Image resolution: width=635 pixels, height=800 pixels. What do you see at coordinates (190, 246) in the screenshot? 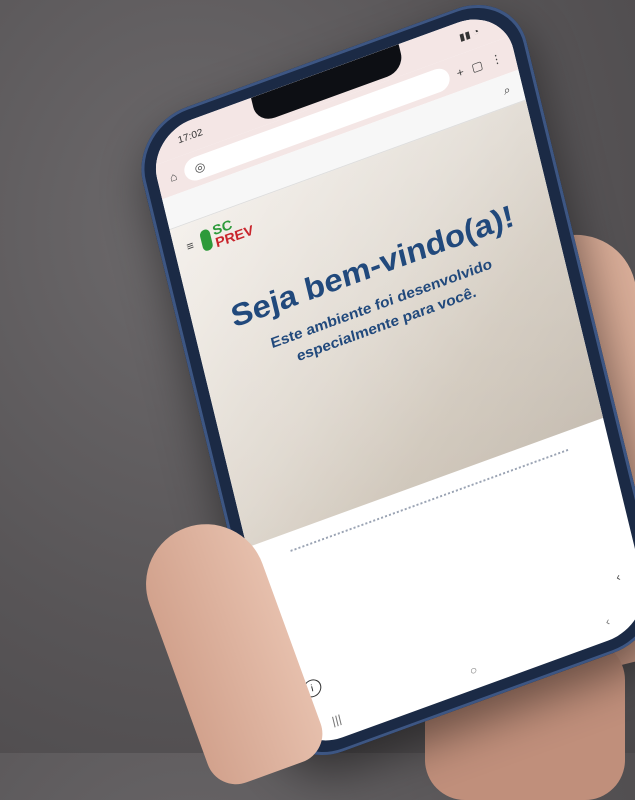
I see `menu-icon: ≡` at bounding box center [190, 246].